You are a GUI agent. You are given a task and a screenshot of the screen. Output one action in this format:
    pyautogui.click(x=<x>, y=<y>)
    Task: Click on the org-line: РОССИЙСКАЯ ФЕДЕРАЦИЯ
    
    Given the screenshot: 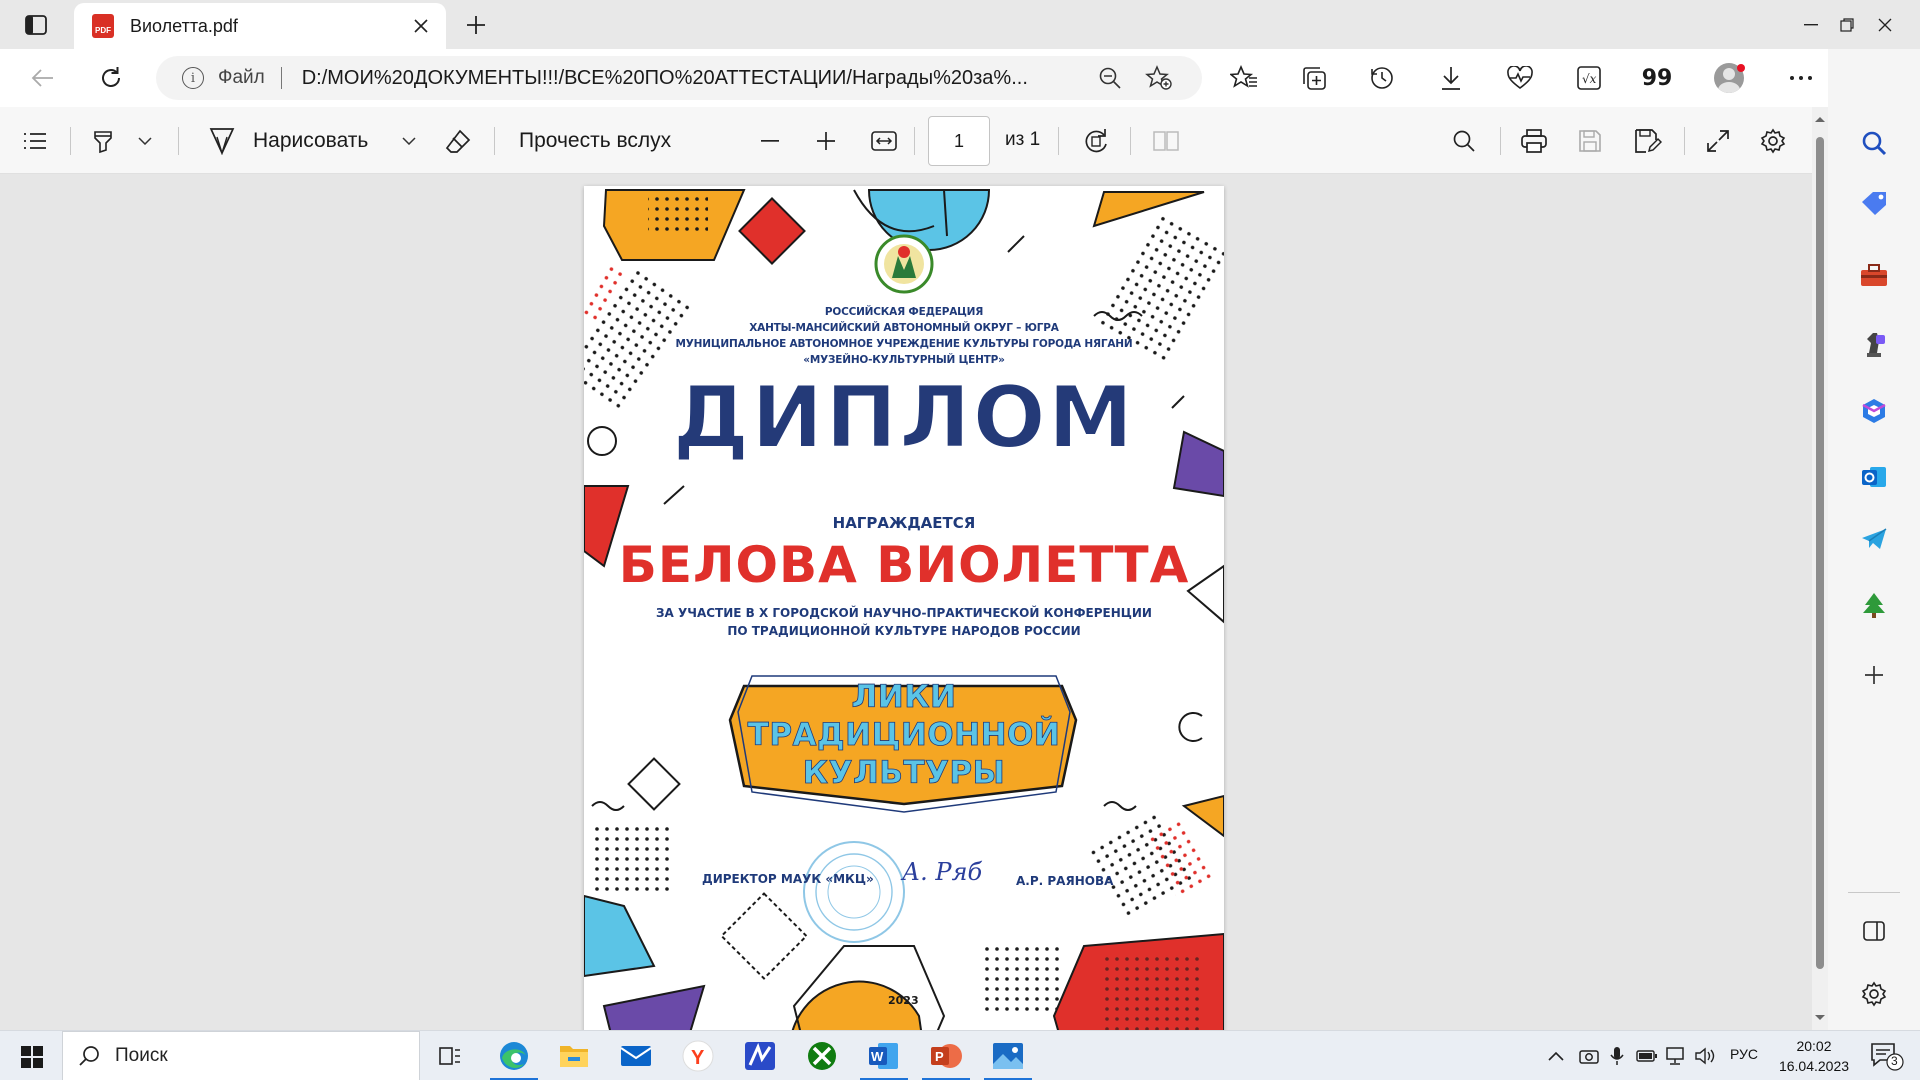 What is the action you would take?
    pyautogui.click(x=904, y=312)
    